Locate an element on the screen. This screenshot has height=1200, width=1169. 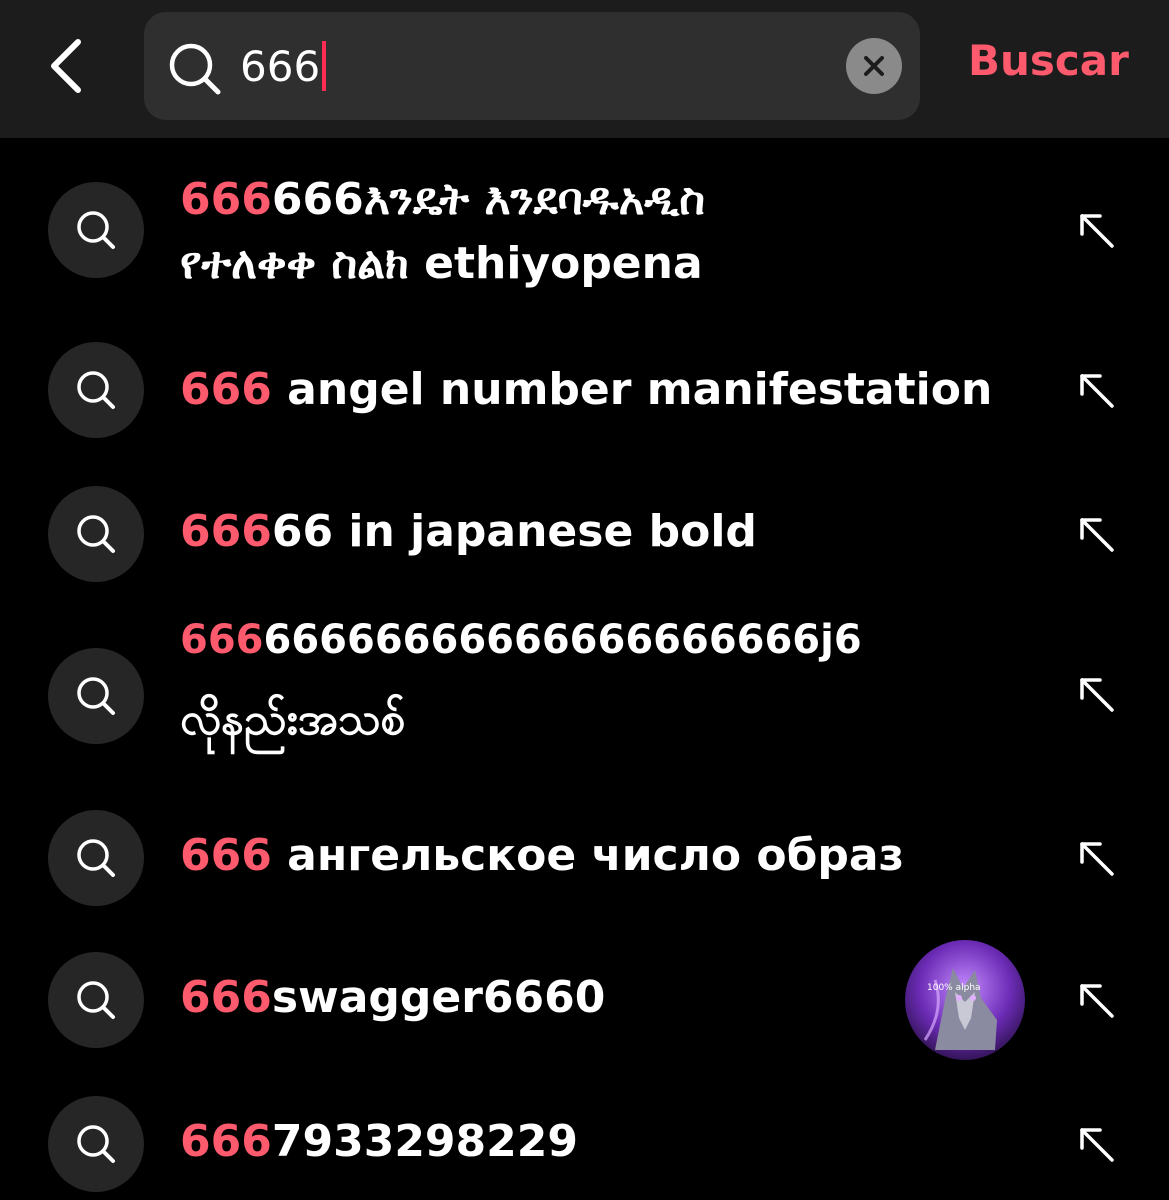
suggestion-text: 66666666666666666666666j6 လိုနည်းအသစ် is located at coordinates (605, 680).